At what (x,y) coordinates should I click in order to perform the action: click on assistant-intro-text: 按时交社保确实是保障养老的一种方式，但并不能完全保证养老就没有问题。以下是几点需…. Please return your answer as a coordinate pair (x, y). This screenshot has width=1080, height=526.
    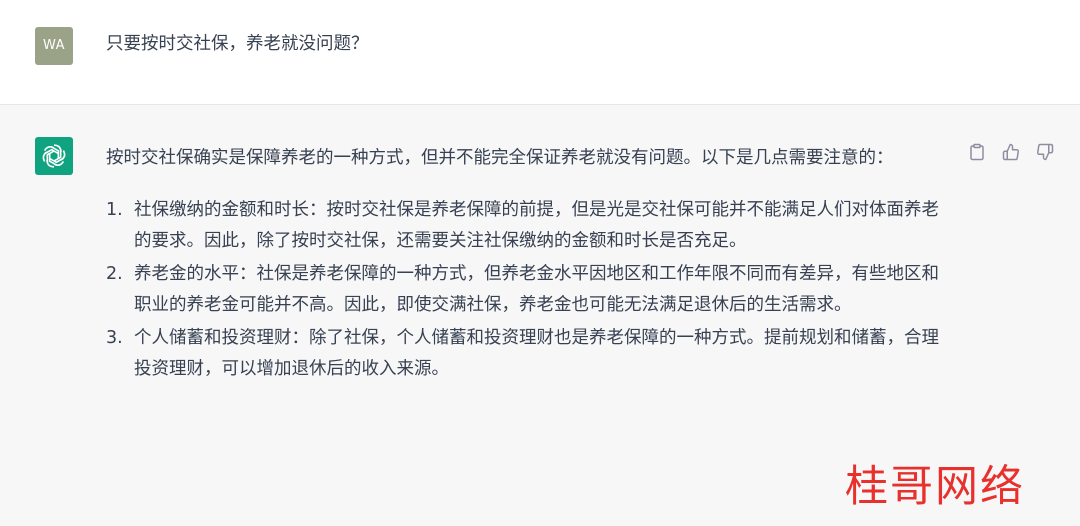
    Looking at the image, I should click on (500, 158).